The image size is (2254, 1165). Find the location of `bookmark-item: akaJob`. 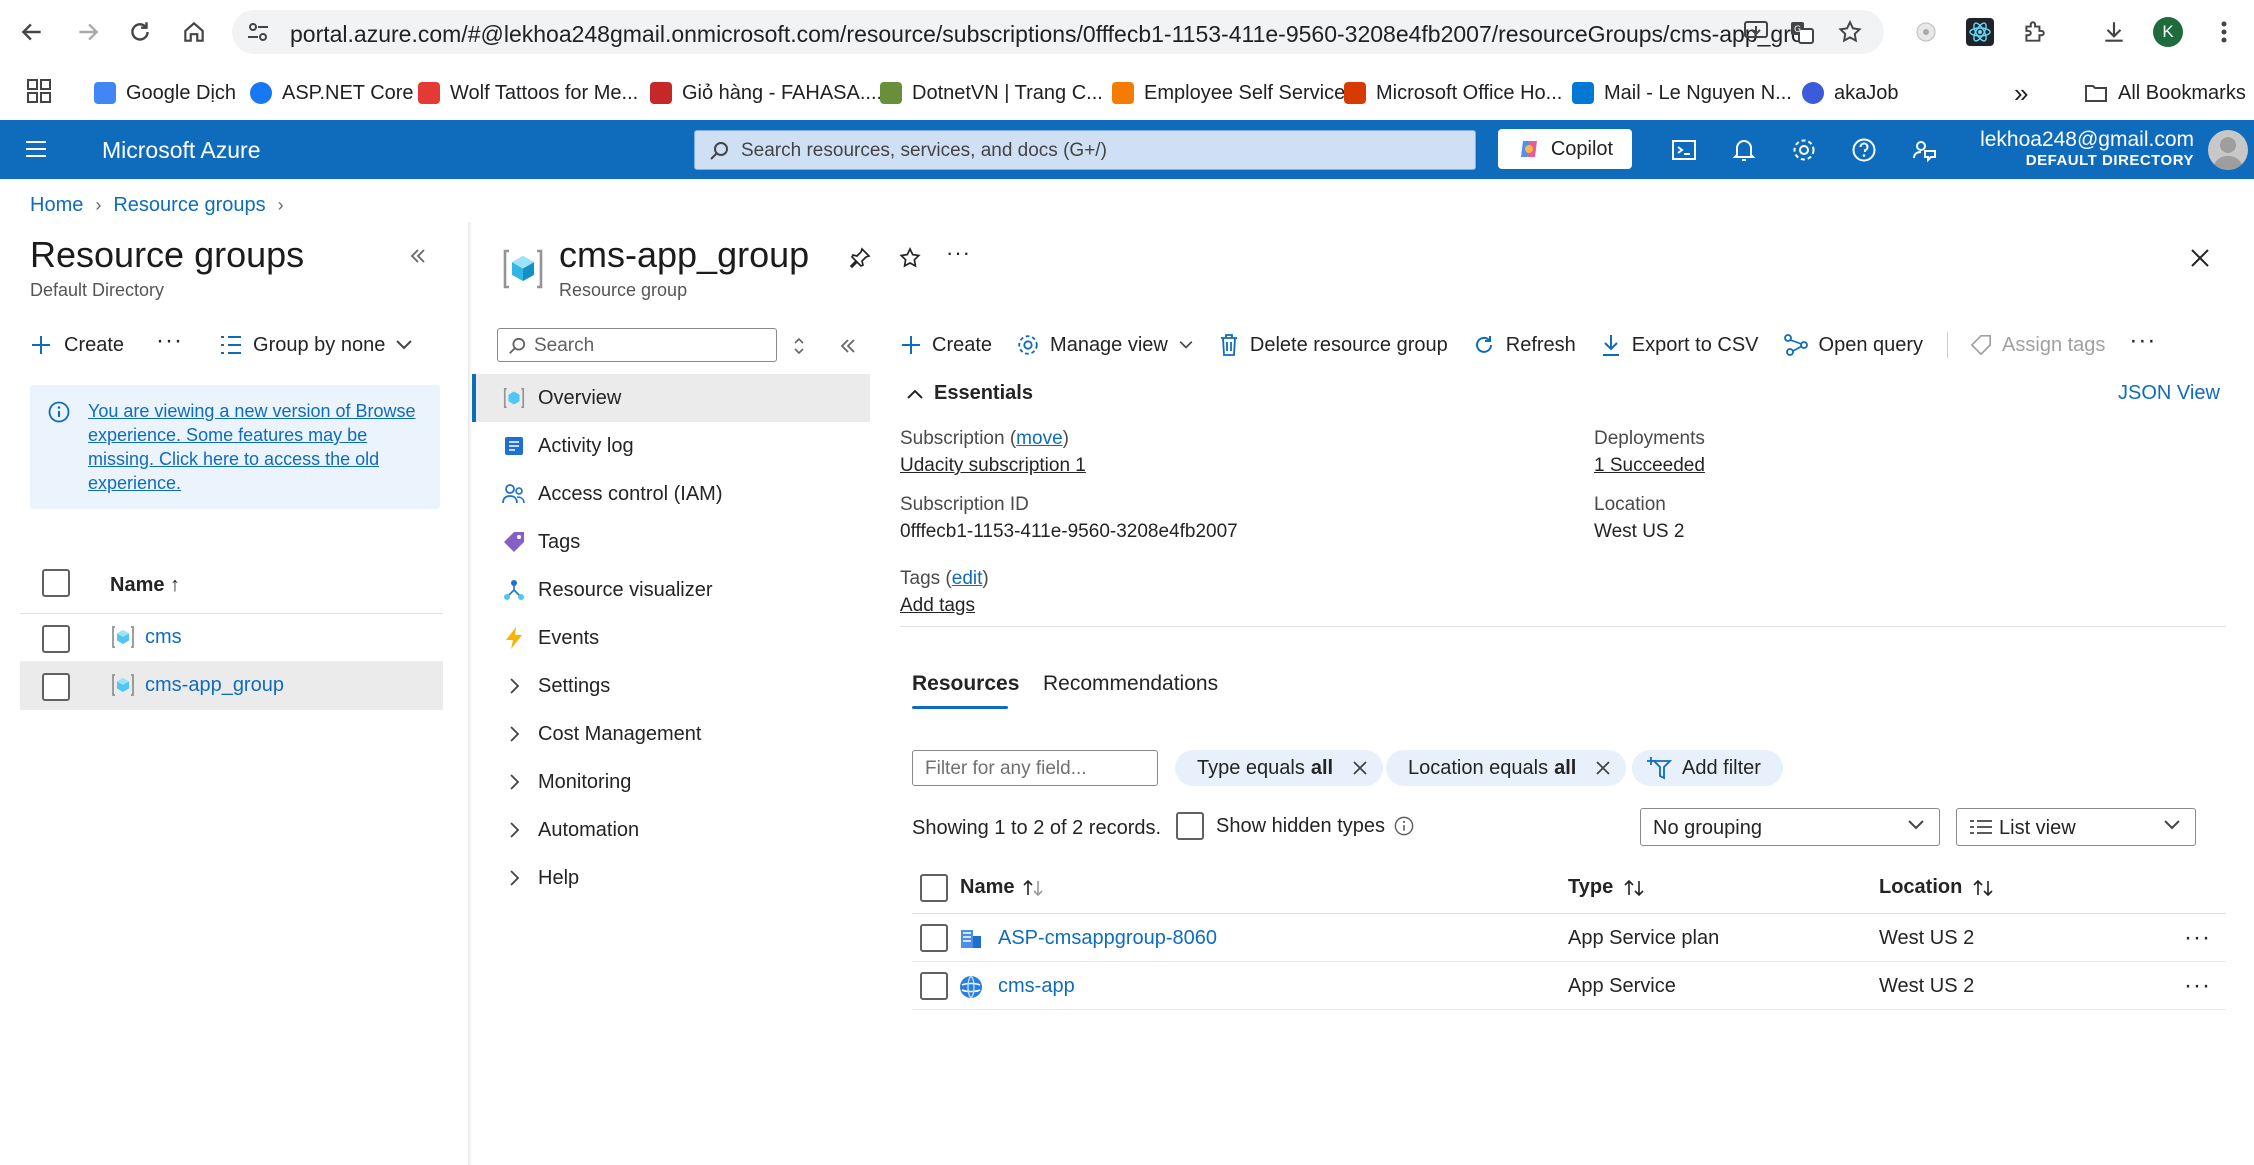

bookmark-item: akaJob is located at coordinates (1850, 93).